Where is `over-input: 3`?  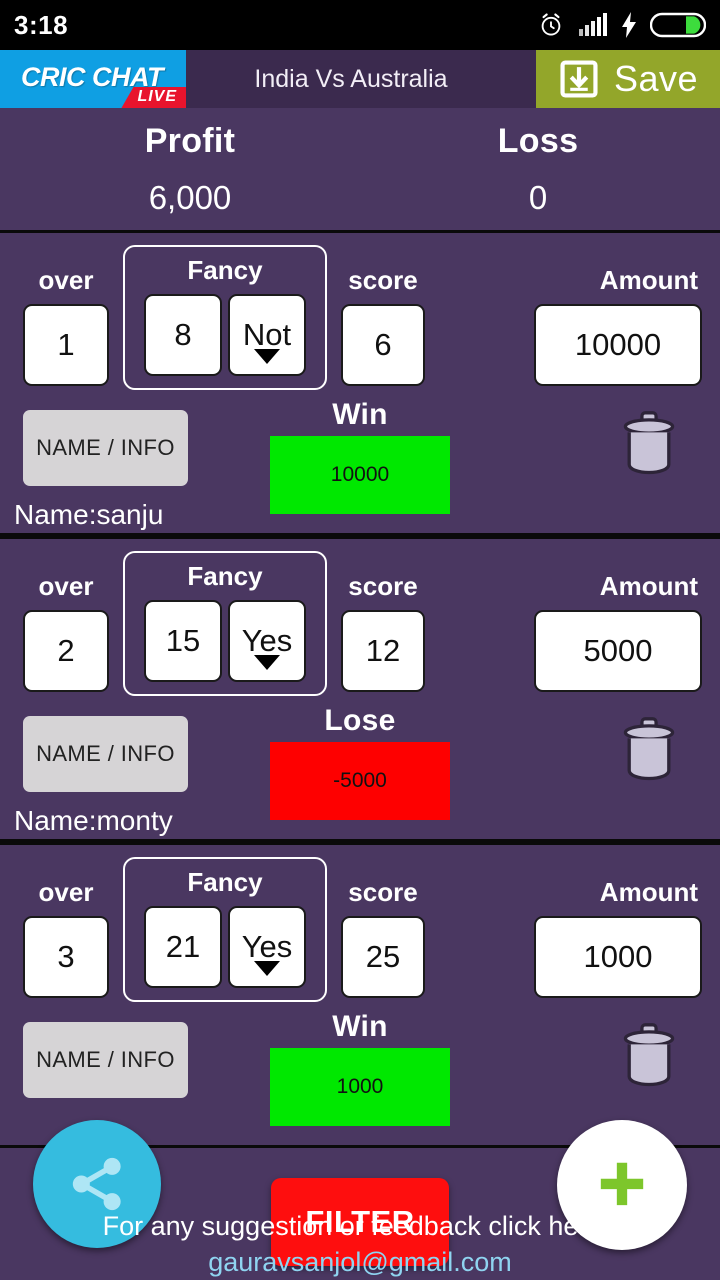 over-input: 3 is located at coordinates (66, 957).